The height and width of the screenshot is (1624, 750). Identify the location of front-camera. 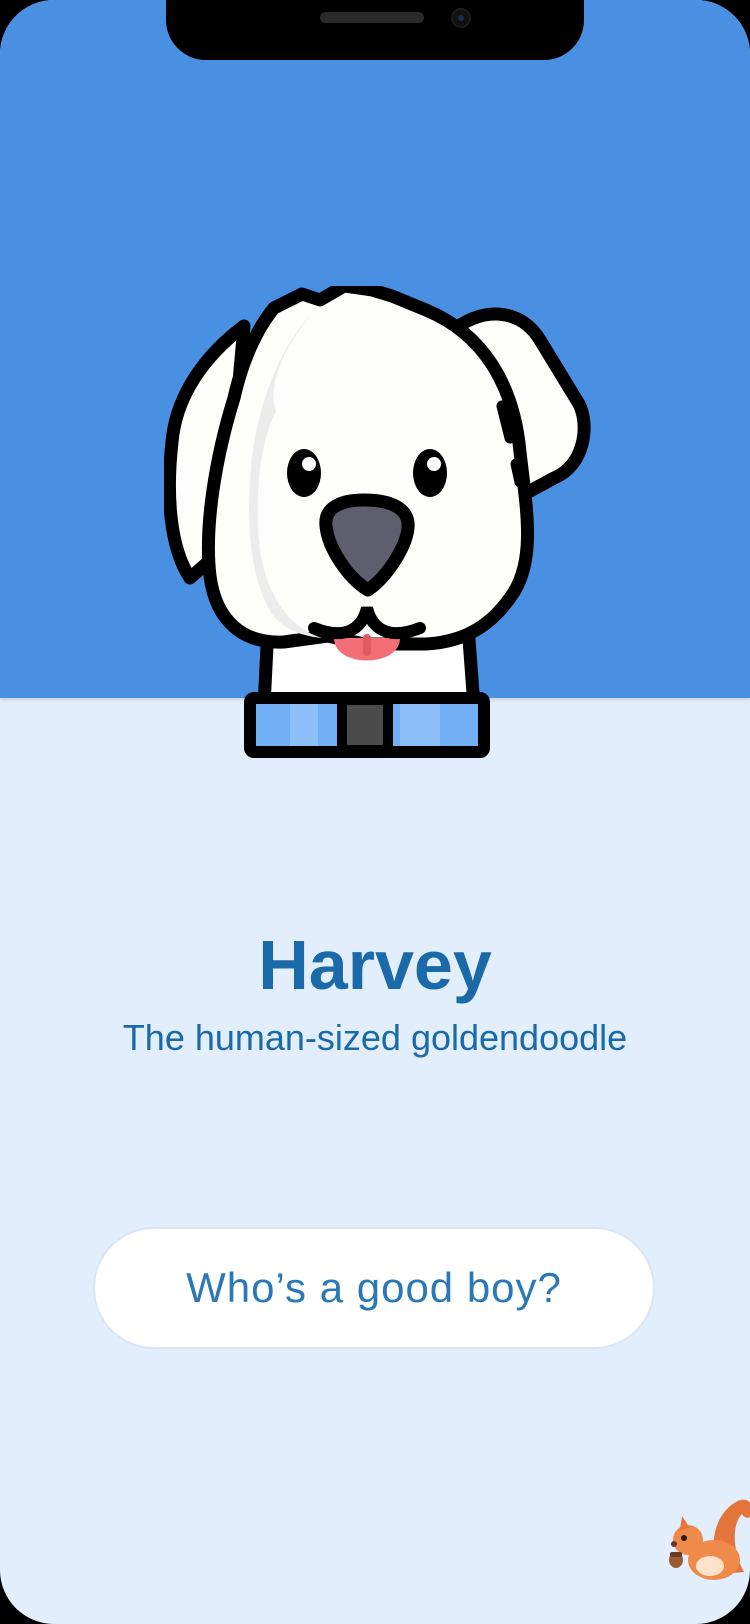
(461, 18).